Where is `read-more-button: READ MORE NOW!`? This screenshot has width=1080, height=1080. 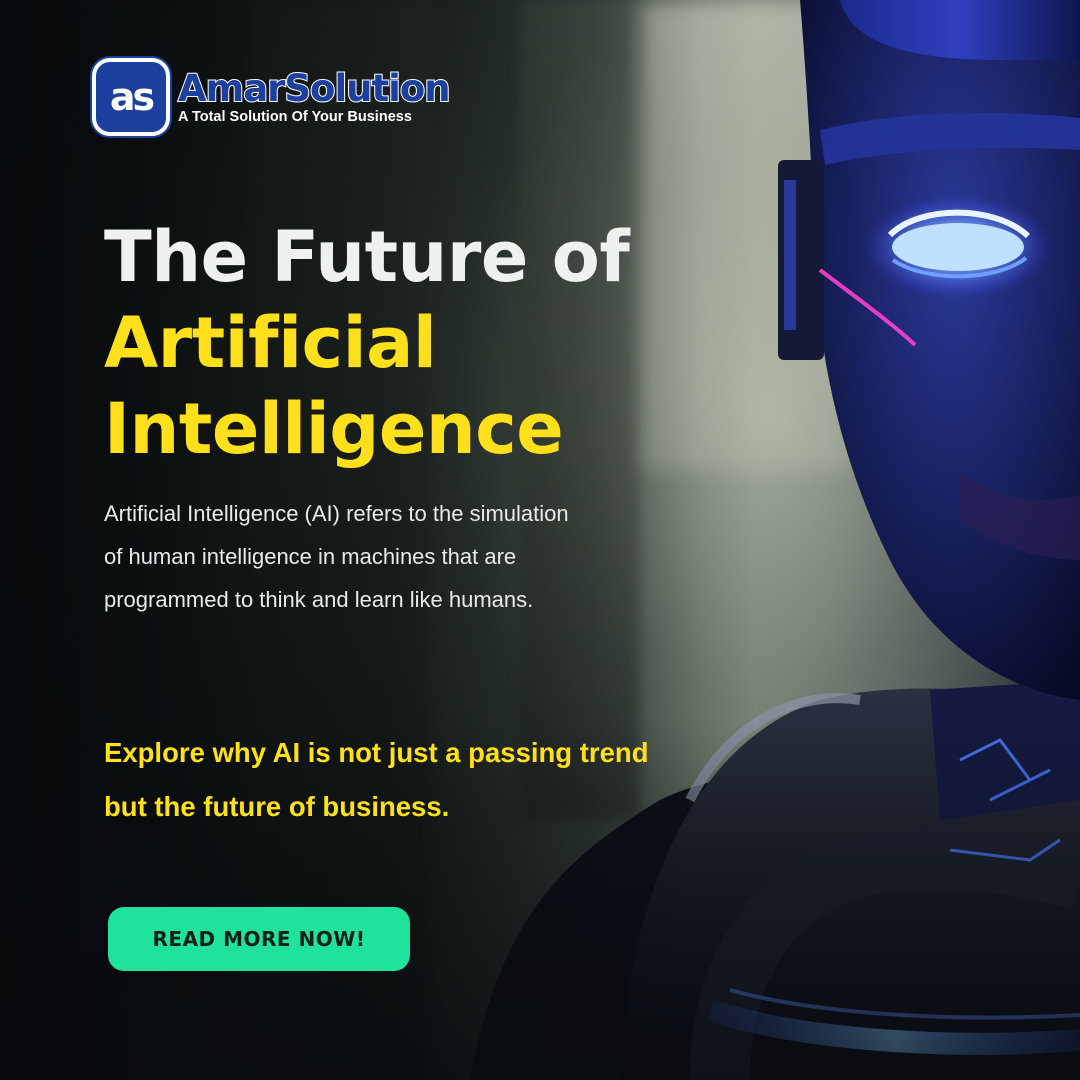
read-more-button: READ MORE NOW! is located at coordinates (259, 939).